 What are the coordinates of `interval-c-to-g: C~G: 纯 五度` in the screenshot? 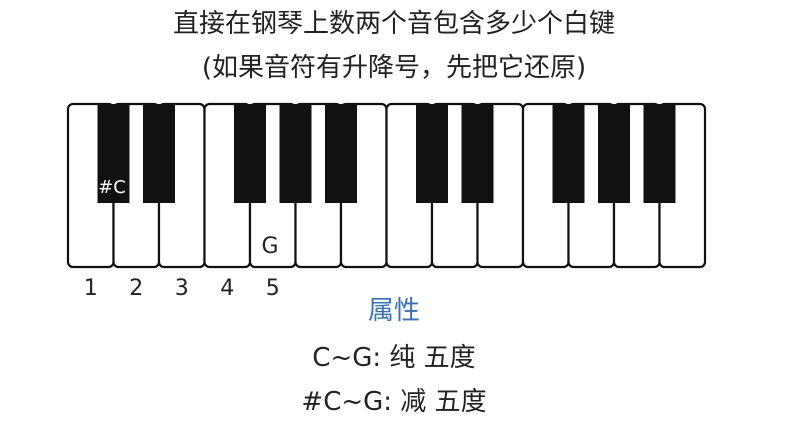 It's located at (394, 358).